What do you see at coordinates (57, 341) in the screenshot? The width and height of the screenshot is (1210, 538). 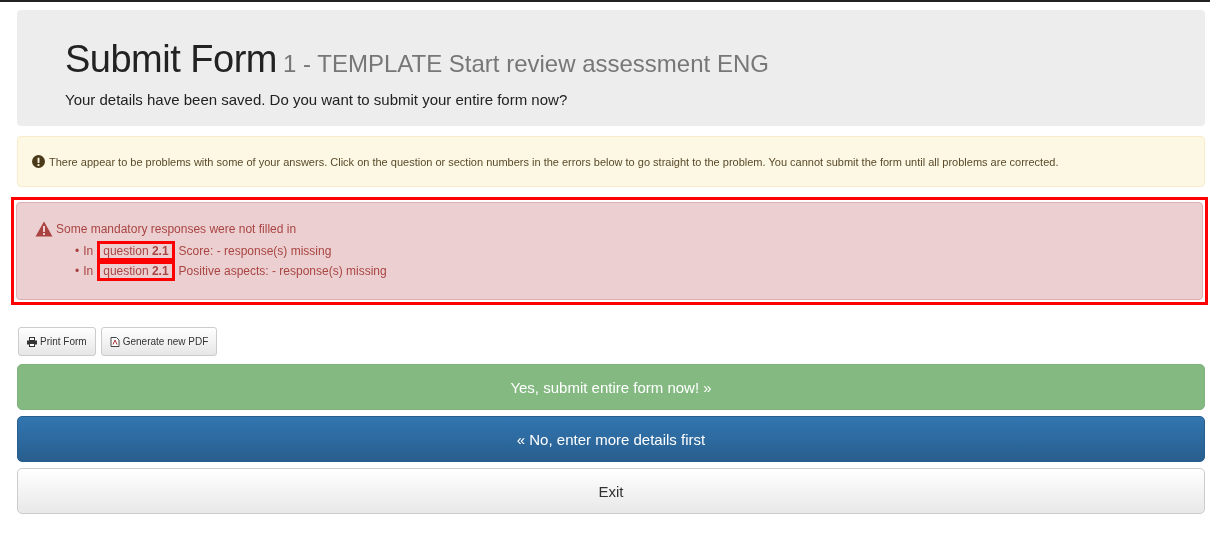 I see `print-button: Print Form` at bounding box center [57, 341].